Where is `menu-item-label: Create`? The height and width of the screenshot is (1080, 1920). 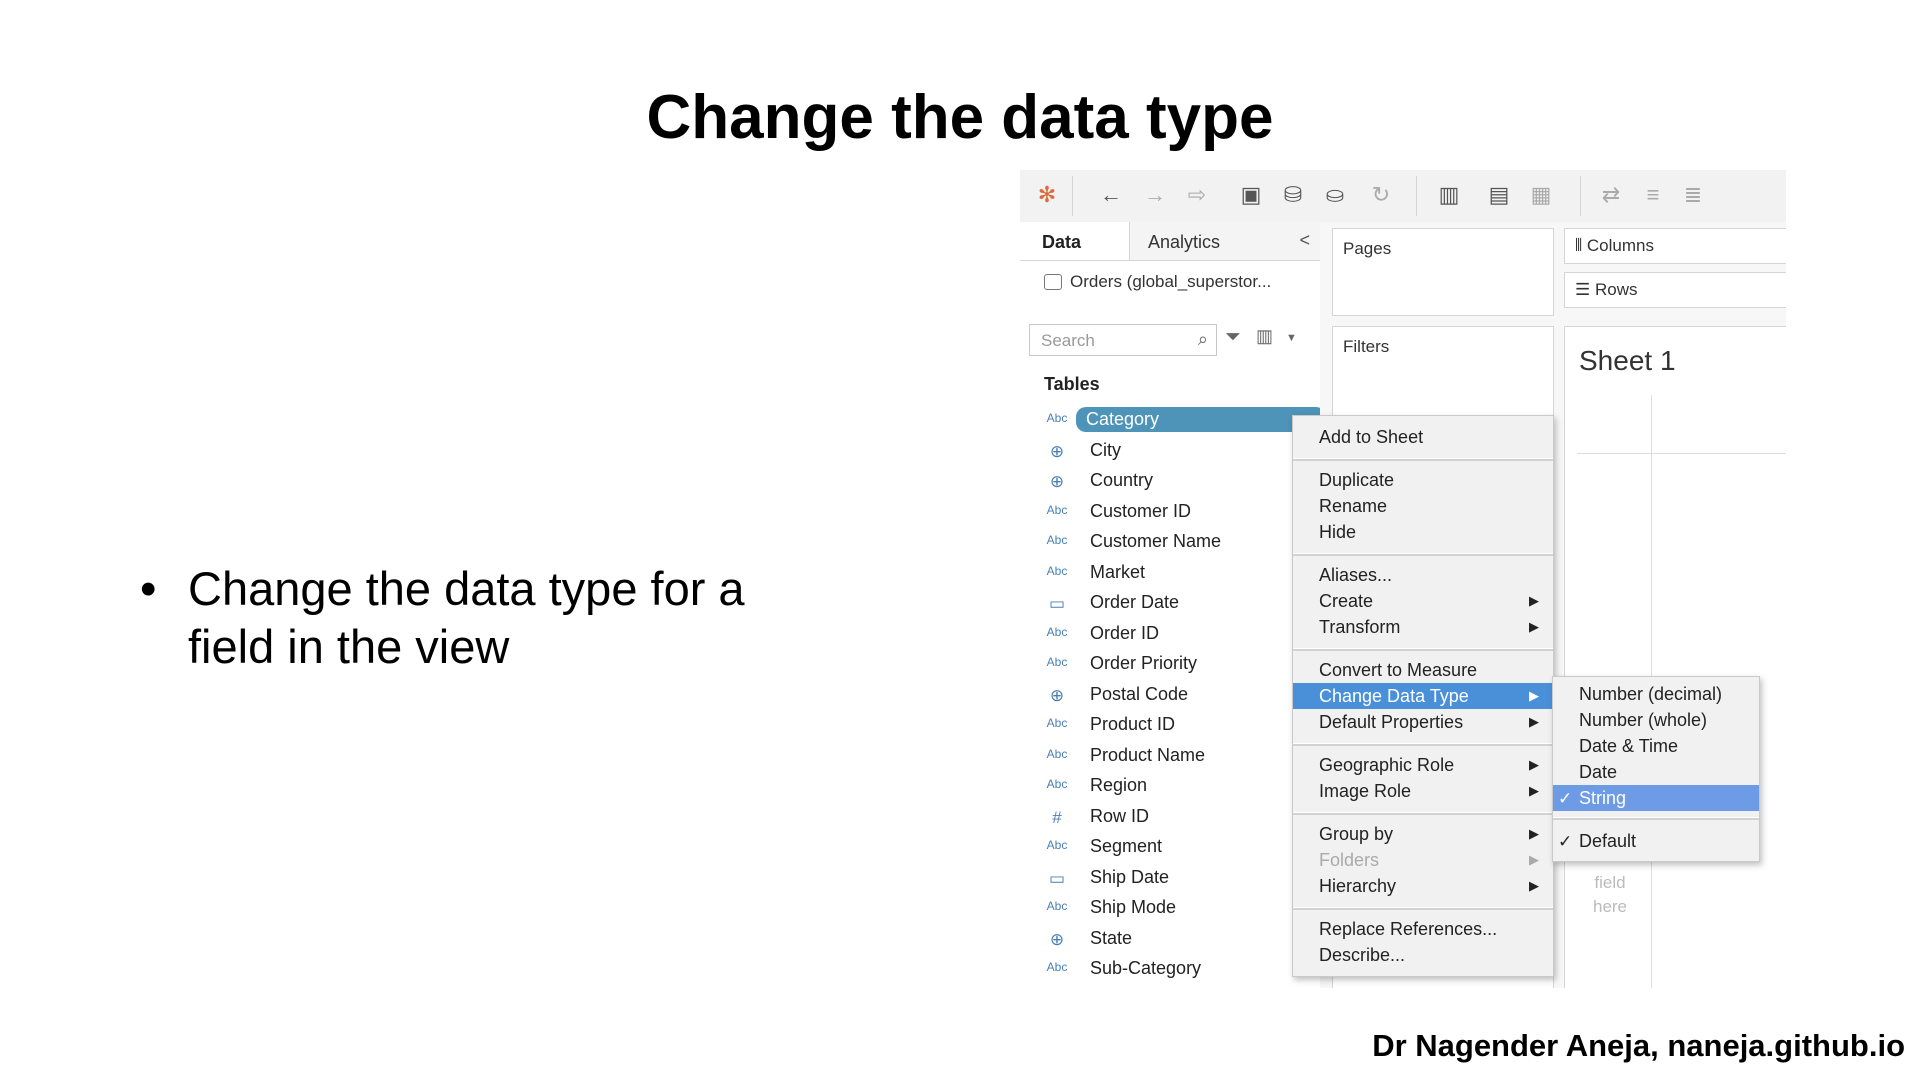 menu-item-label: Create is located at coordinates (1346, 601).